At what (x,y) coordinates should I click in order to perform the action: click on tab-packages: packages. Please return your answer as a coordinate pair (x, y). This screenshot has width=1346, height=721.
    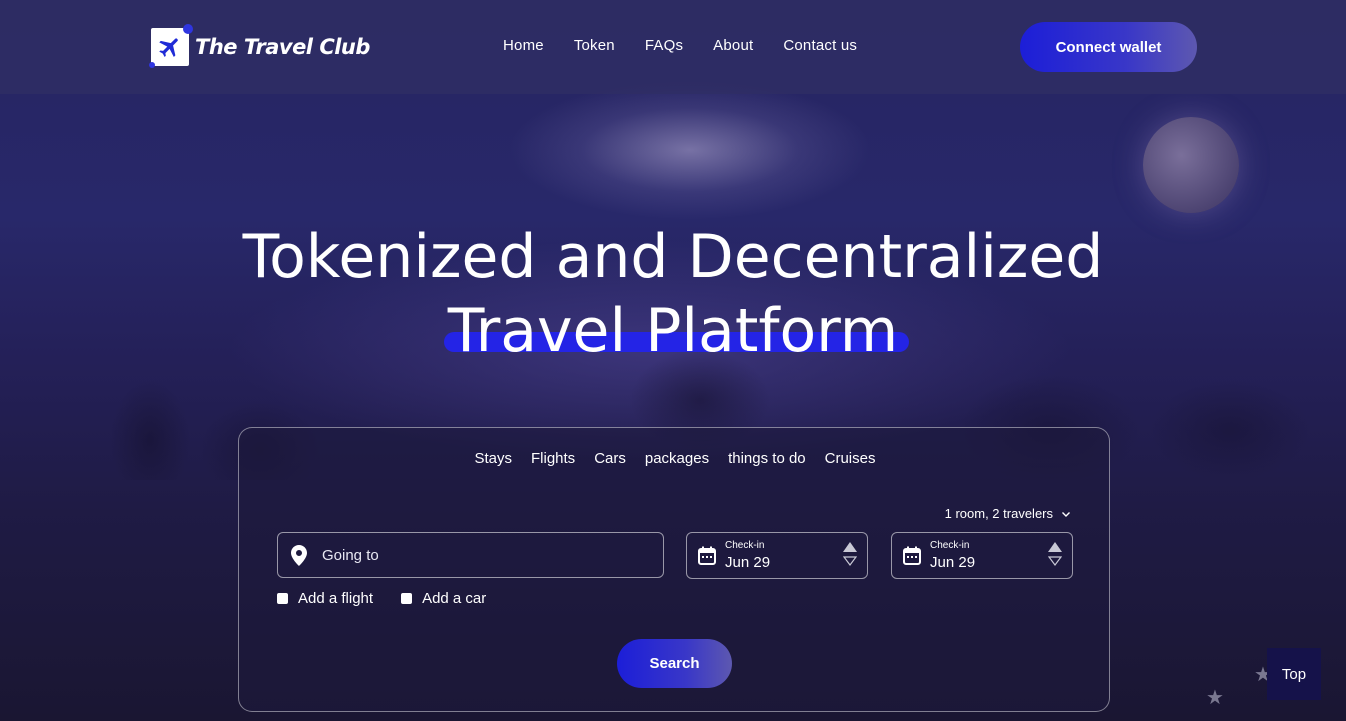
    Looking at the image, I should click on (677, 458).